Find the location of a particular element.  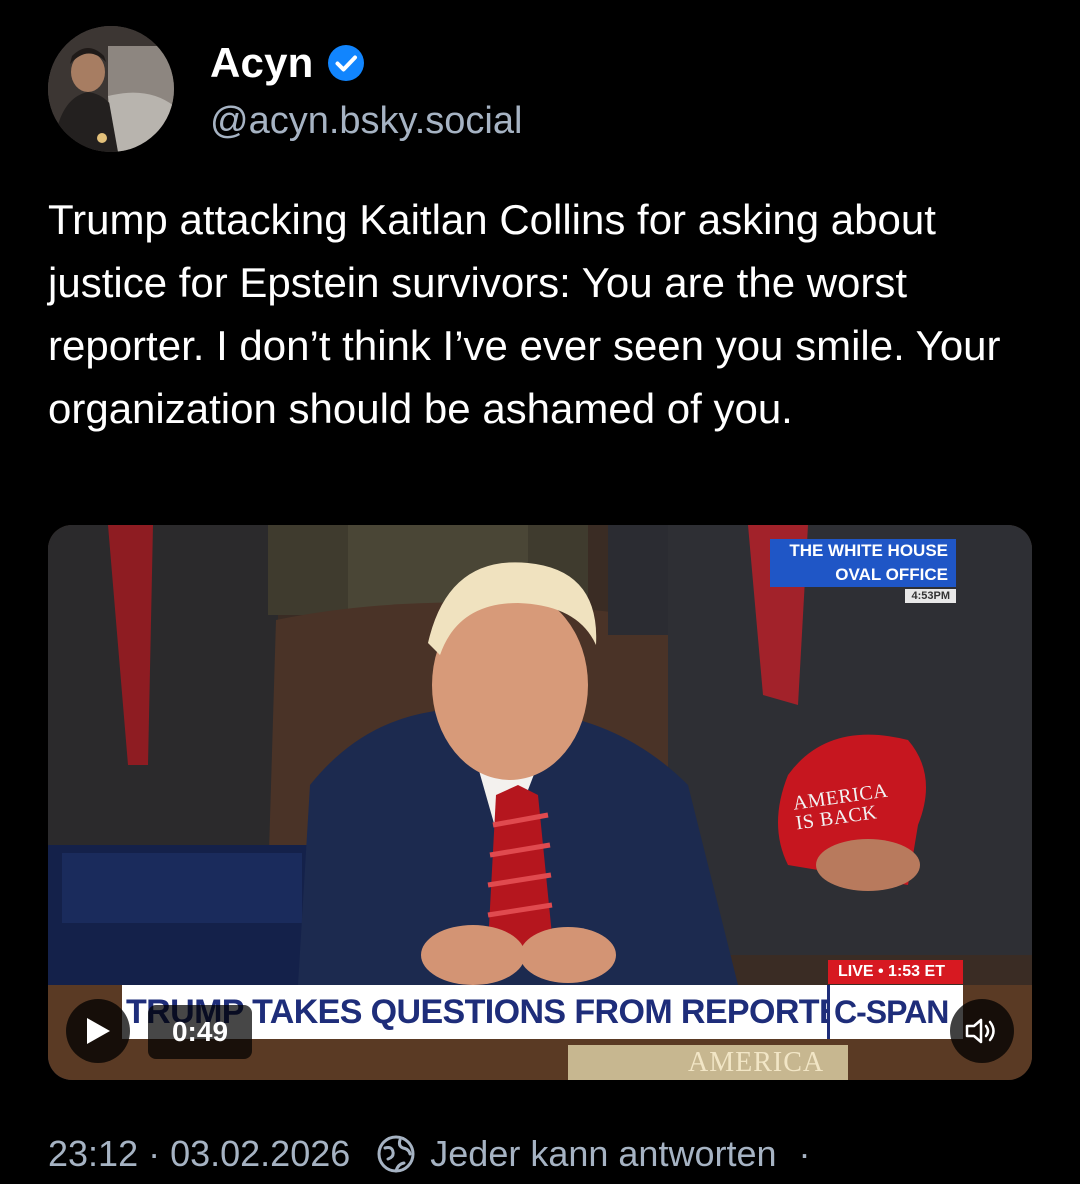

post-header: Acyn @acyn.bsky.social is located at coordinates (538, 89).